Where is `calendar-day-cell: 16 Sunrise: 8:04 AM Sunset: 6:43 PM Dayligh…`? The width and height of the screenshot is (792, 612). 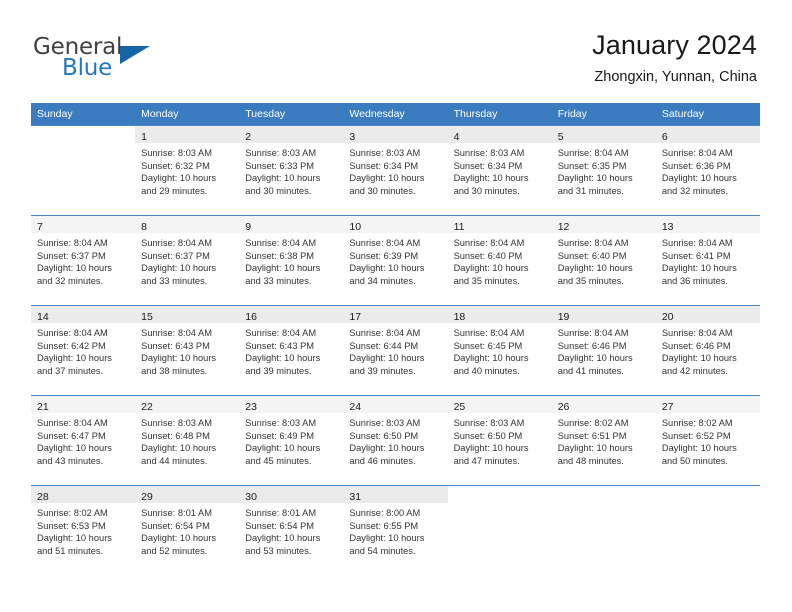
calendar-day-cell: 16 Sunrise: 8:04 AM Sunset: 6:43 PM Dayligh… is located at coordinates (291, 350).